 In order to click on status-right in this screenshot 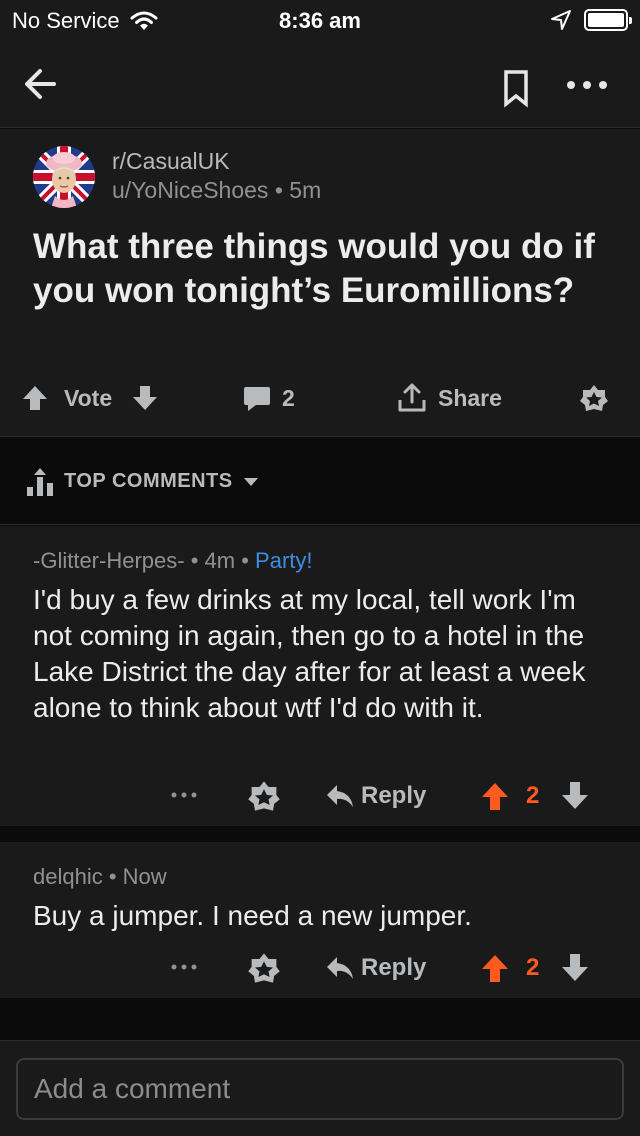, I will do `click(591, 20)`.